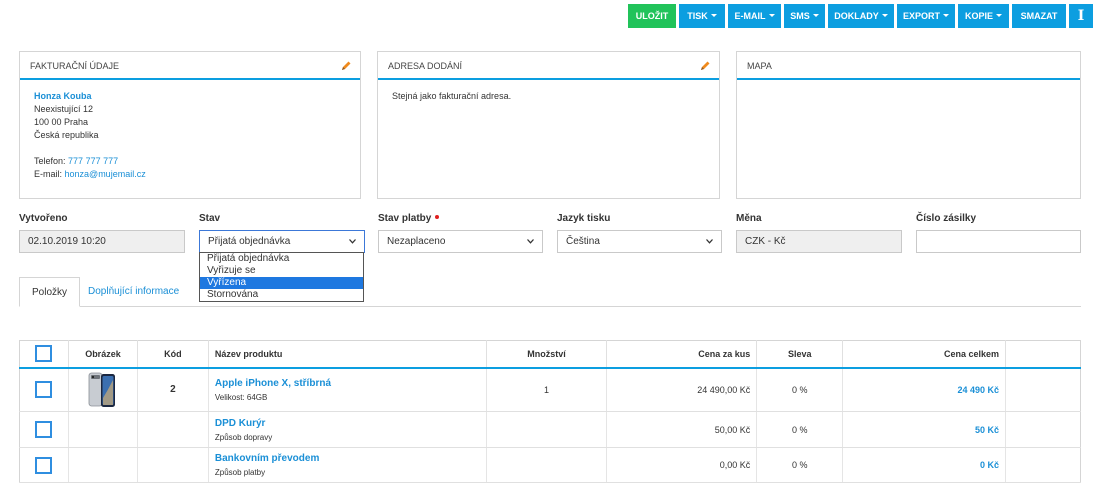 Image resolution: width=1100 pixels, height=490 pixels. Describe the element at coordinates (405, 218) in the screenshot. I see `payment-status-label-text: Stav platby` at that location.